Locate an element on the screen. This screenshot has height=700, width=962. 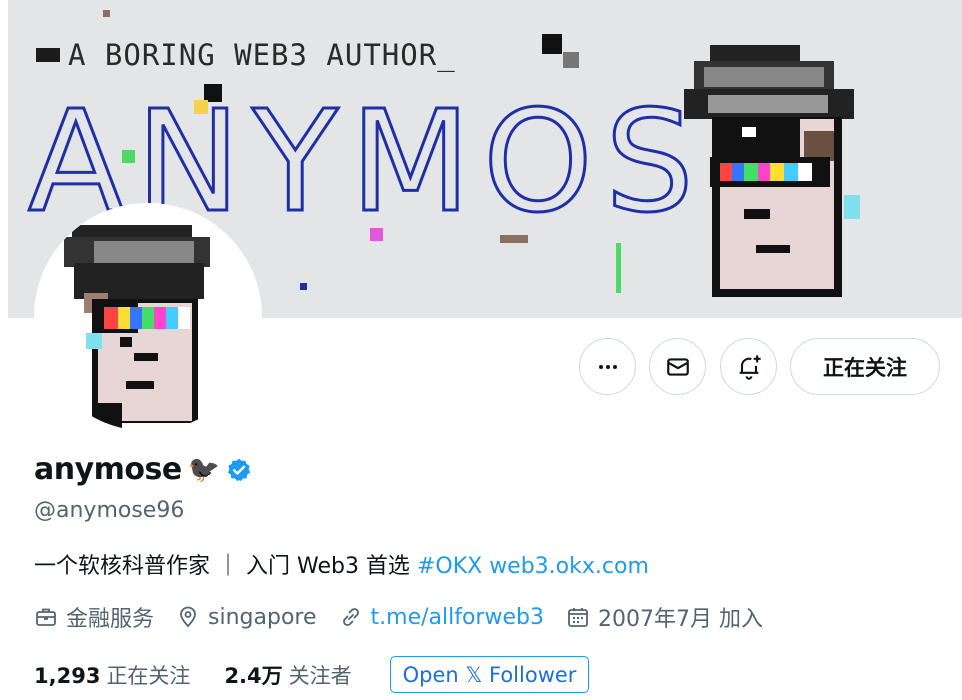
meta-joined: 2007年7月 加入 is located at coordinates (664, 617).